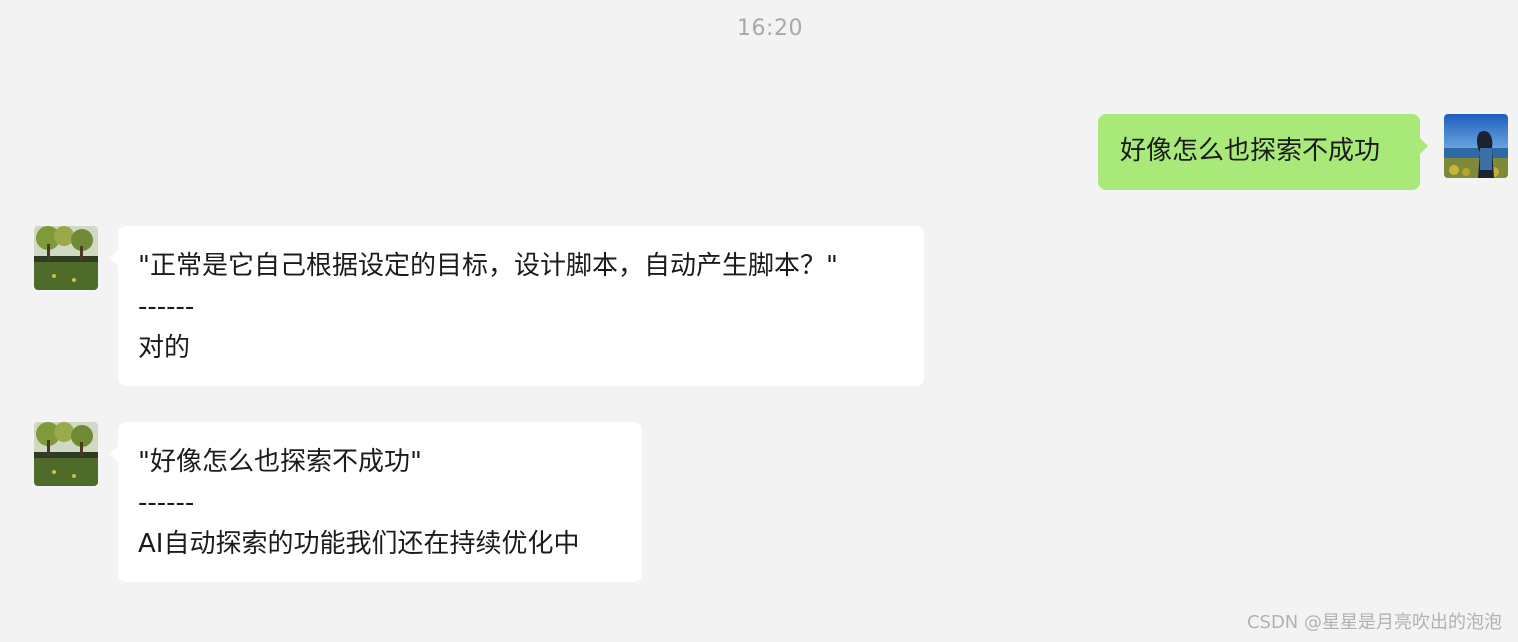  What do you see at coordinates (517, 306) in the screenshot?
I see `incoming-message-bubble: "正常是它自己根据设定的目标，设计脚本，自动产生脚本？" ------ 对的` at bounding box center [517, 306].